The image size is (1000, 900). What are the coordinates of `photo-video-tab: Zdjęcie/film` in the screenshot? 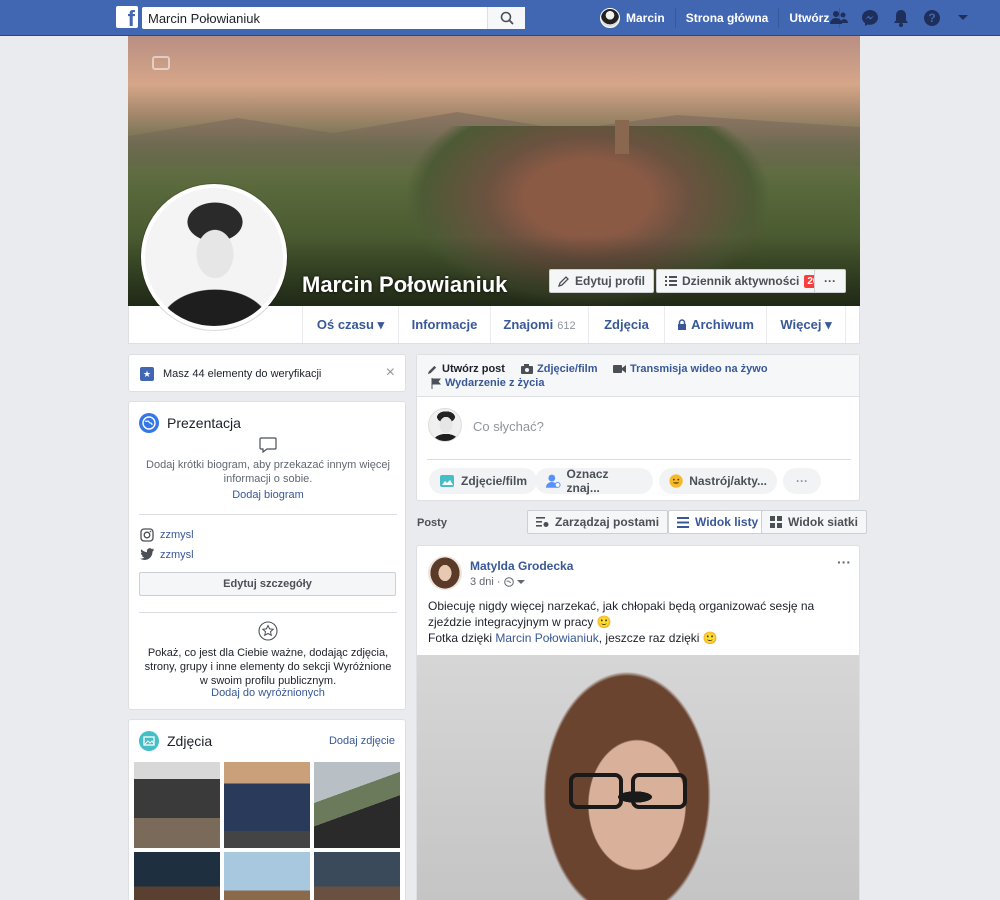 It's located at (559, 369).